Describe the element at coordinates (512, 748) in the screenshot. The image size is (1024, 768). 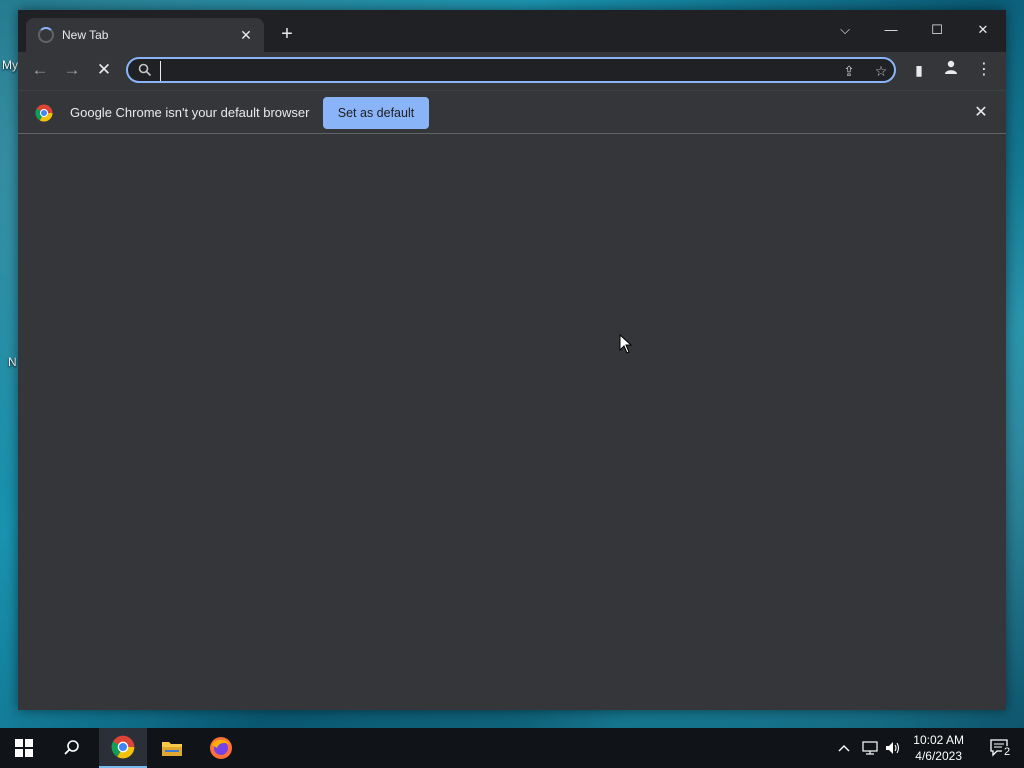
I see `taskbar: 10:02 AM 4/6/2023 2` at that location.